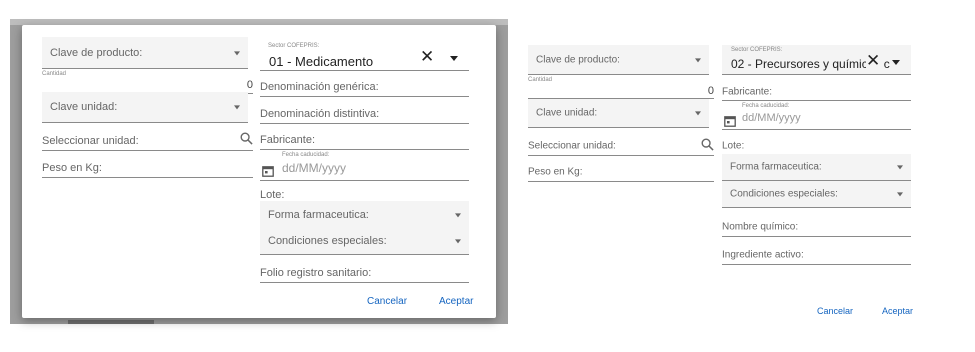 The image size is (975, 352). Describe the element at coordinates (111, 322) in the screenshot. I see `backdrop-scroll-bar` at that location.